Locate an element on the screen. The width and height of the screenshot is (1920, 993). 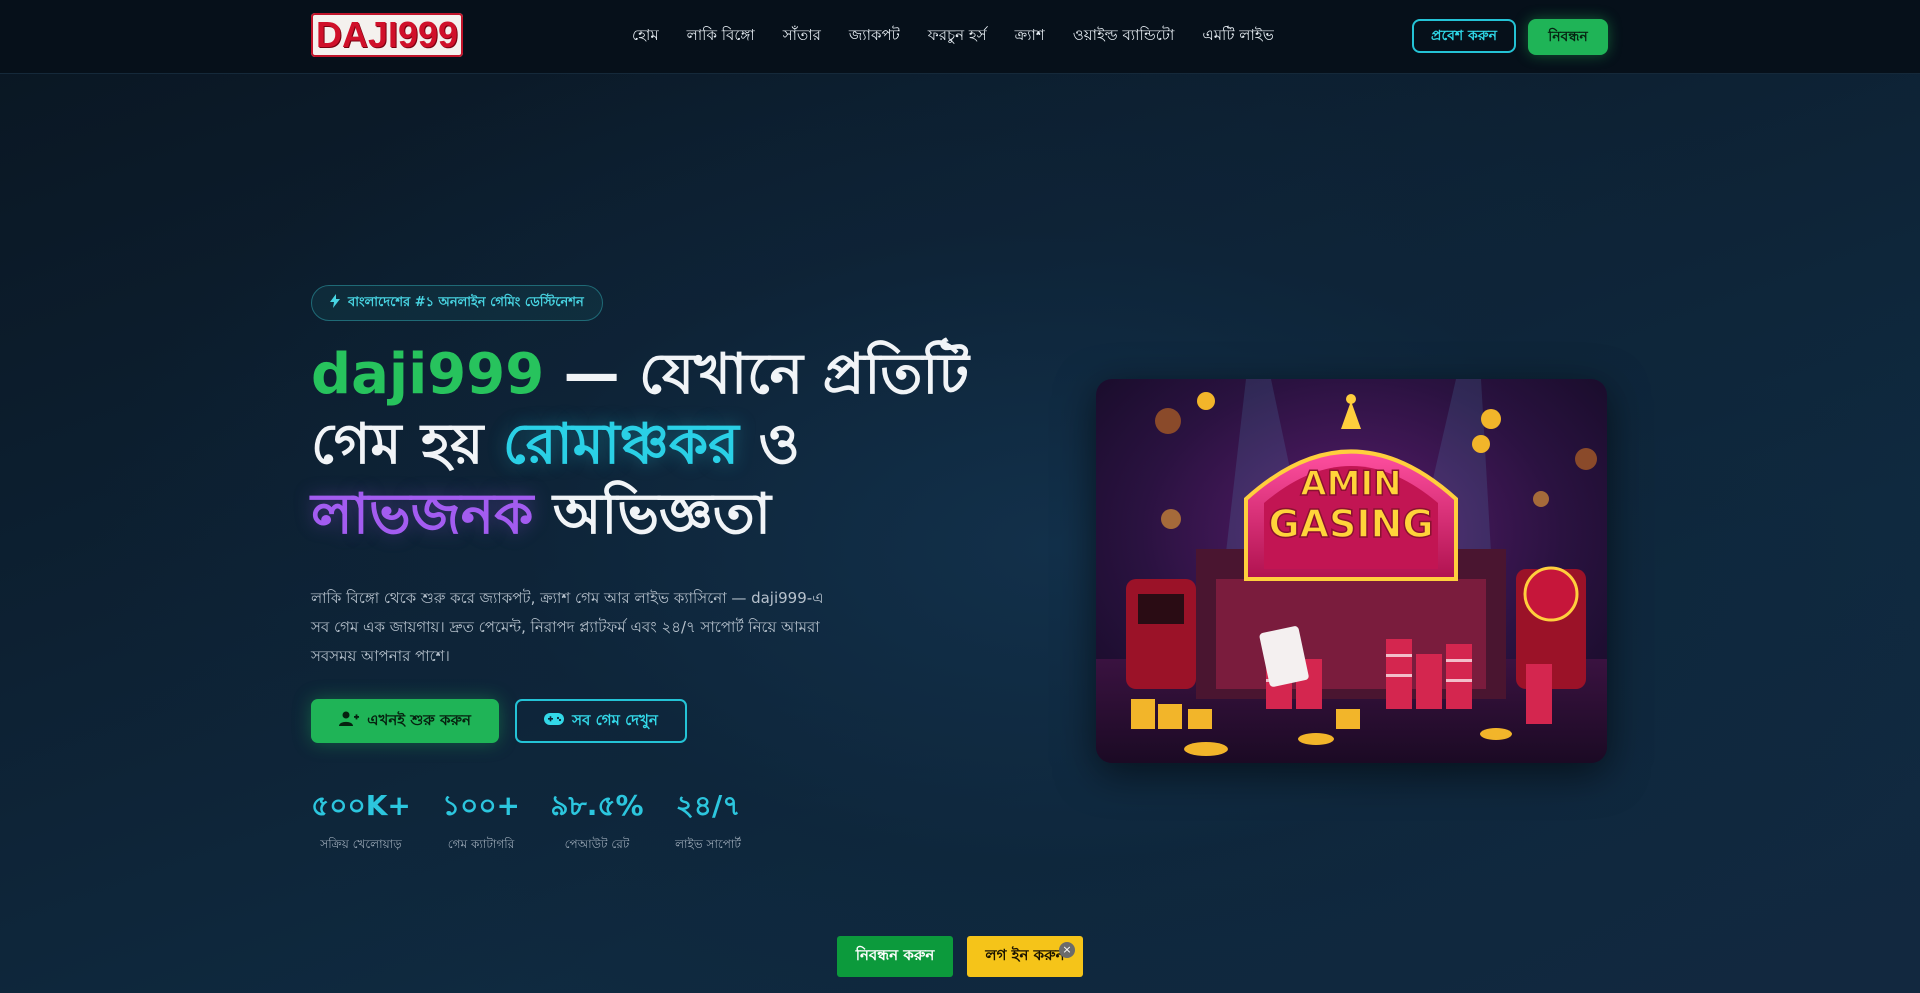
nav-item-jackpot: জ্যাকপট is located at coordinates (874, 36).